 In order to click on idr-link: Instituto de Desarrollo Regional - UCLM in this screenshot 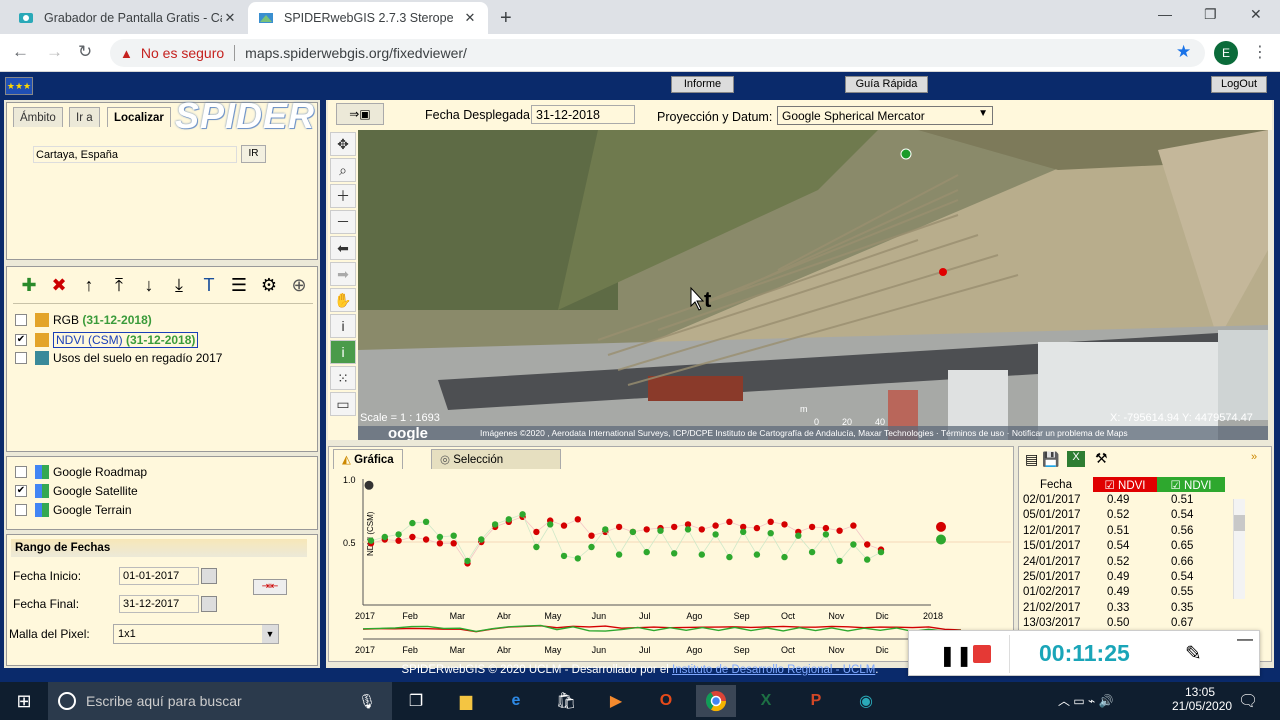, I will do `click(773, 670)`.